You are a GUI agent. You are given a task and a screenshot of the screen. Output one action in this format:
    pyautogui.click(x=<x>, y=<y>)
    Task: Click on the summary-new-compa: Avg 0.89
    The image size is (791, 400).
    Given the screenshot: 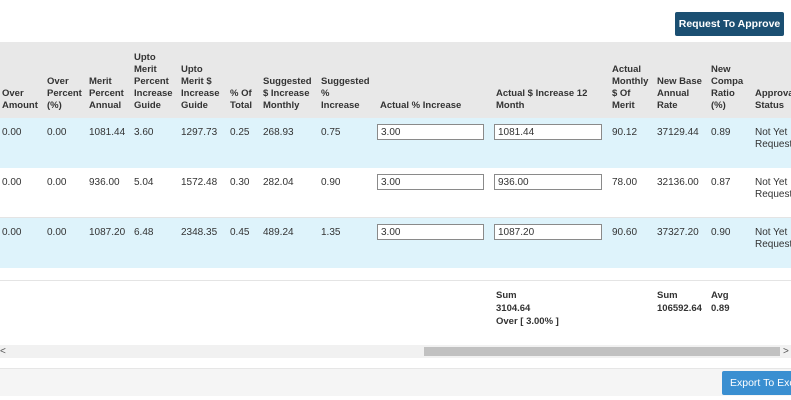 What is the action you would take?
    pyautogui.click(x=720, y=302)
    